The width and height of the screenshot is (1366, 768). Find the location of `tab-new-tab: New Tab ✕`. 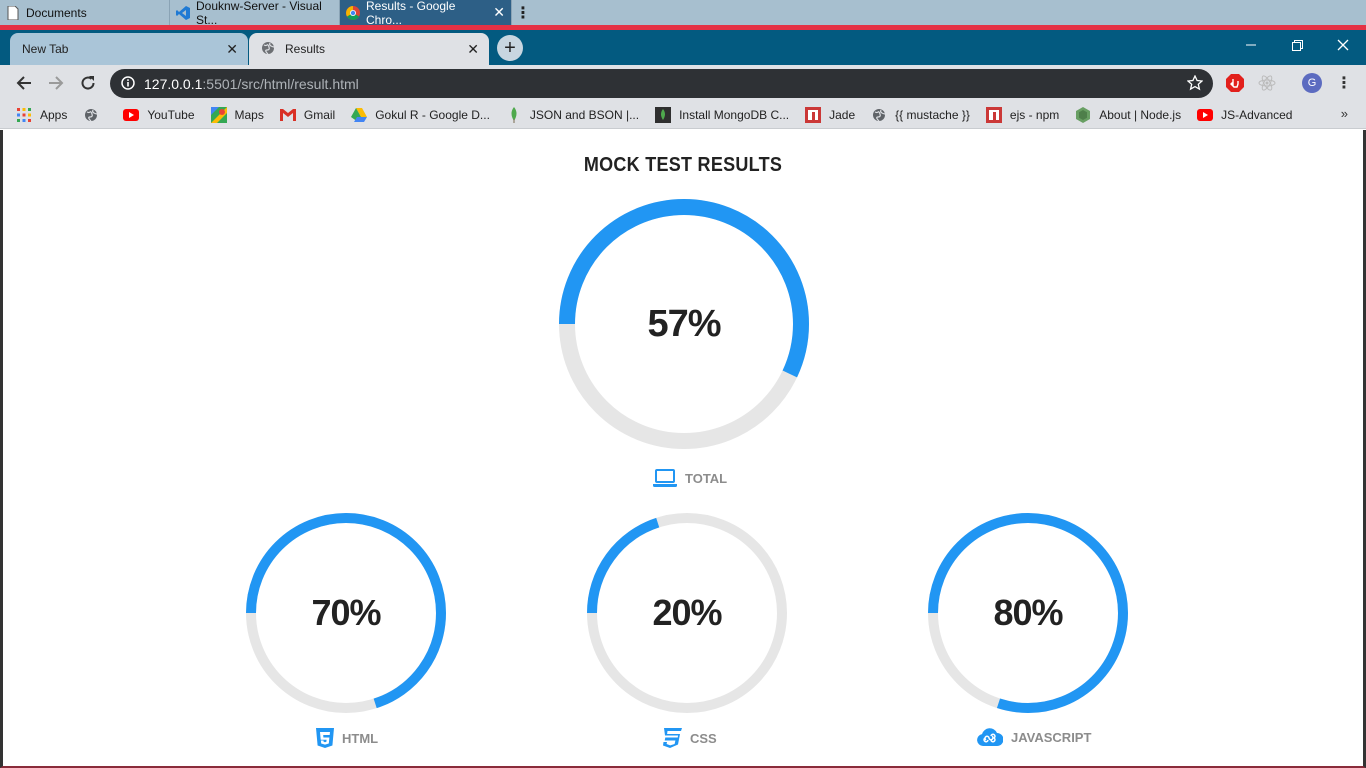

tab-new-tab: New Tab ✕ is located at coordinates (129, 49).